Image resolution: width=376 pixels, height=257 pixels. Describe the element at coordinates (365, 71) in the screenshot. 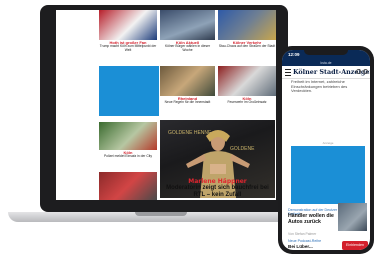

I see `search-icon` at that location.